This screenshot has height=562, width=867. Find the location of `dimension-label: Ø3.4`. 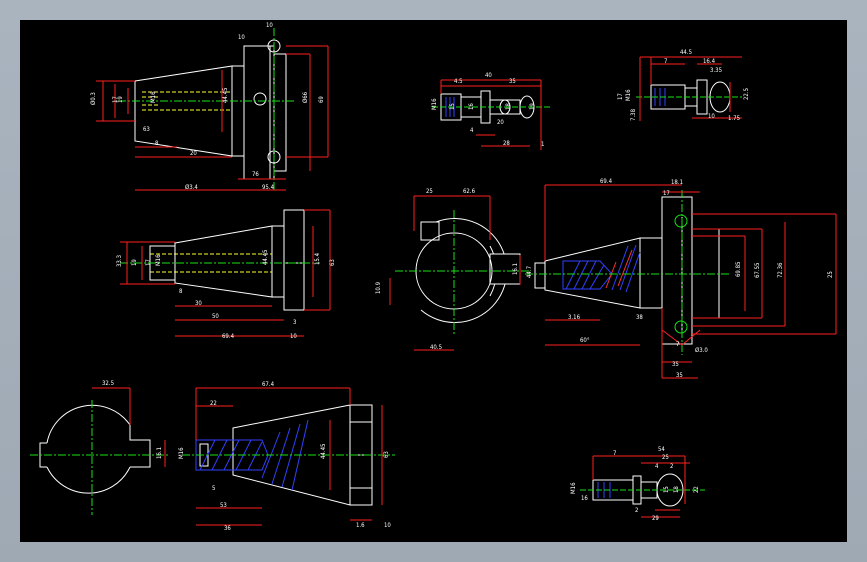

dimension-label: Ø3.4 is located at coordinates (191, 187).